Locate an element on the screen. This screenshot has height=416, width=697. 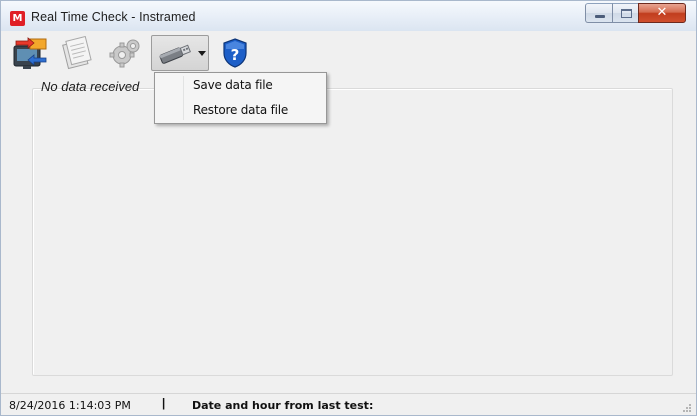
minimize-icon is located at coordinates (600, 16).